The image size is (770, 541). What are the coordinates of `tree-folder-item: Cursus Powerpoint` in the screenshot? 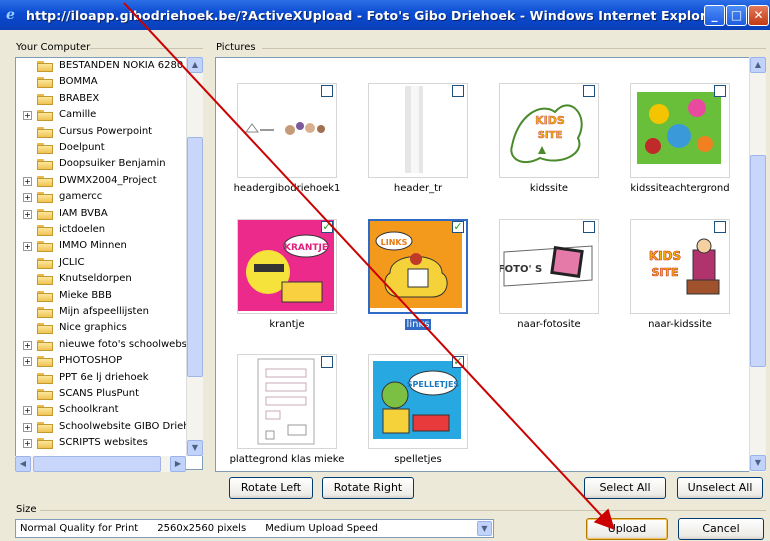 It's located at (101, 132).